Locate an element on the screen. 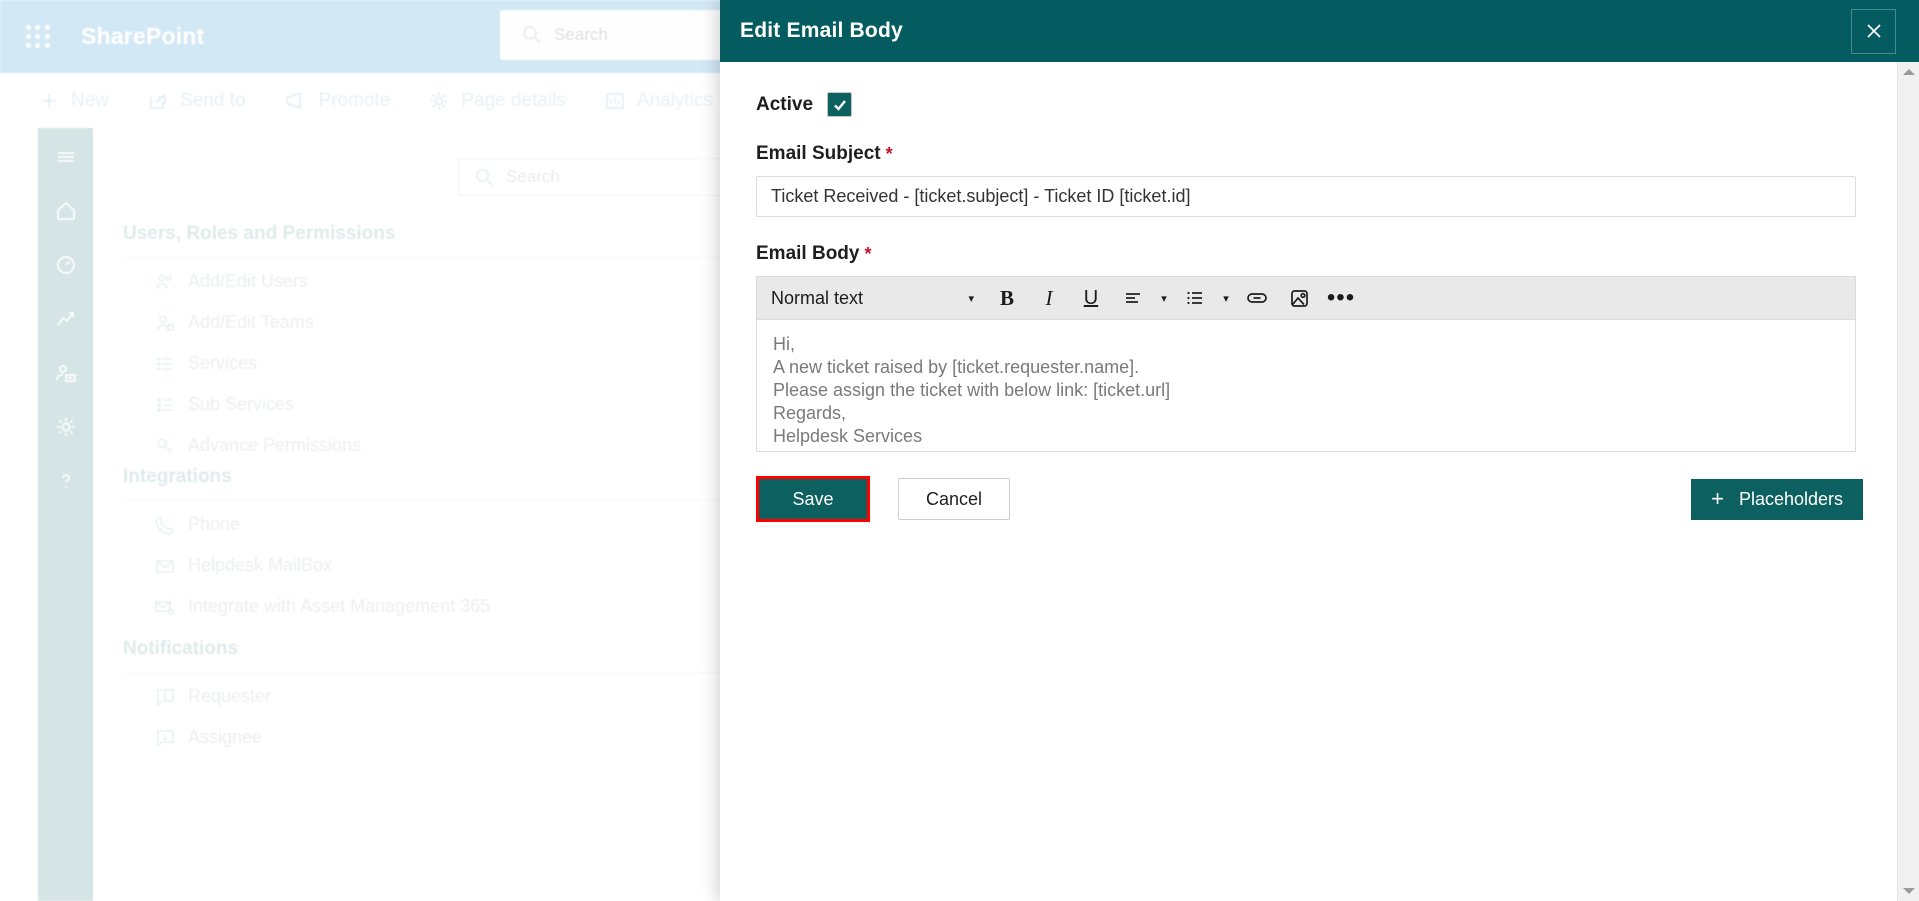  cancel-button: Cancel is located at coordinates (954, 499).